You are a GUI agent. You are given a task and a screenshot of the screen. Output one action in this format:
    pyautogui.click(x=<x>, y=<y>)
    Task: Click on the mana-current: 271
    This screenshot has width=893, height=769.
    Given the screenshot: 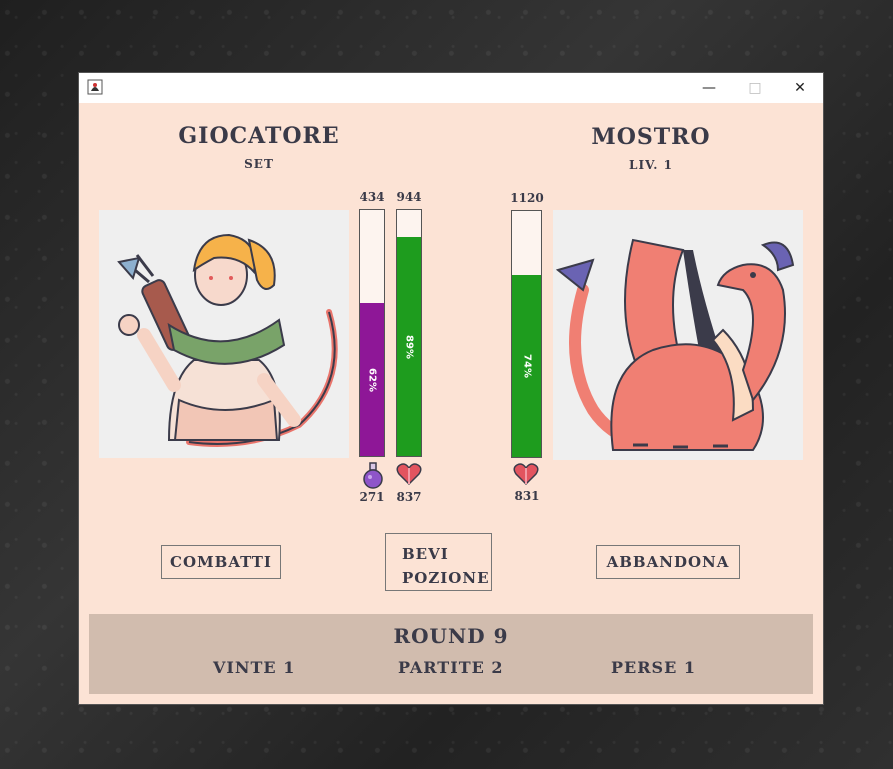 What is the action you would take?
    pyautogui.click(x=372, y=497)
    